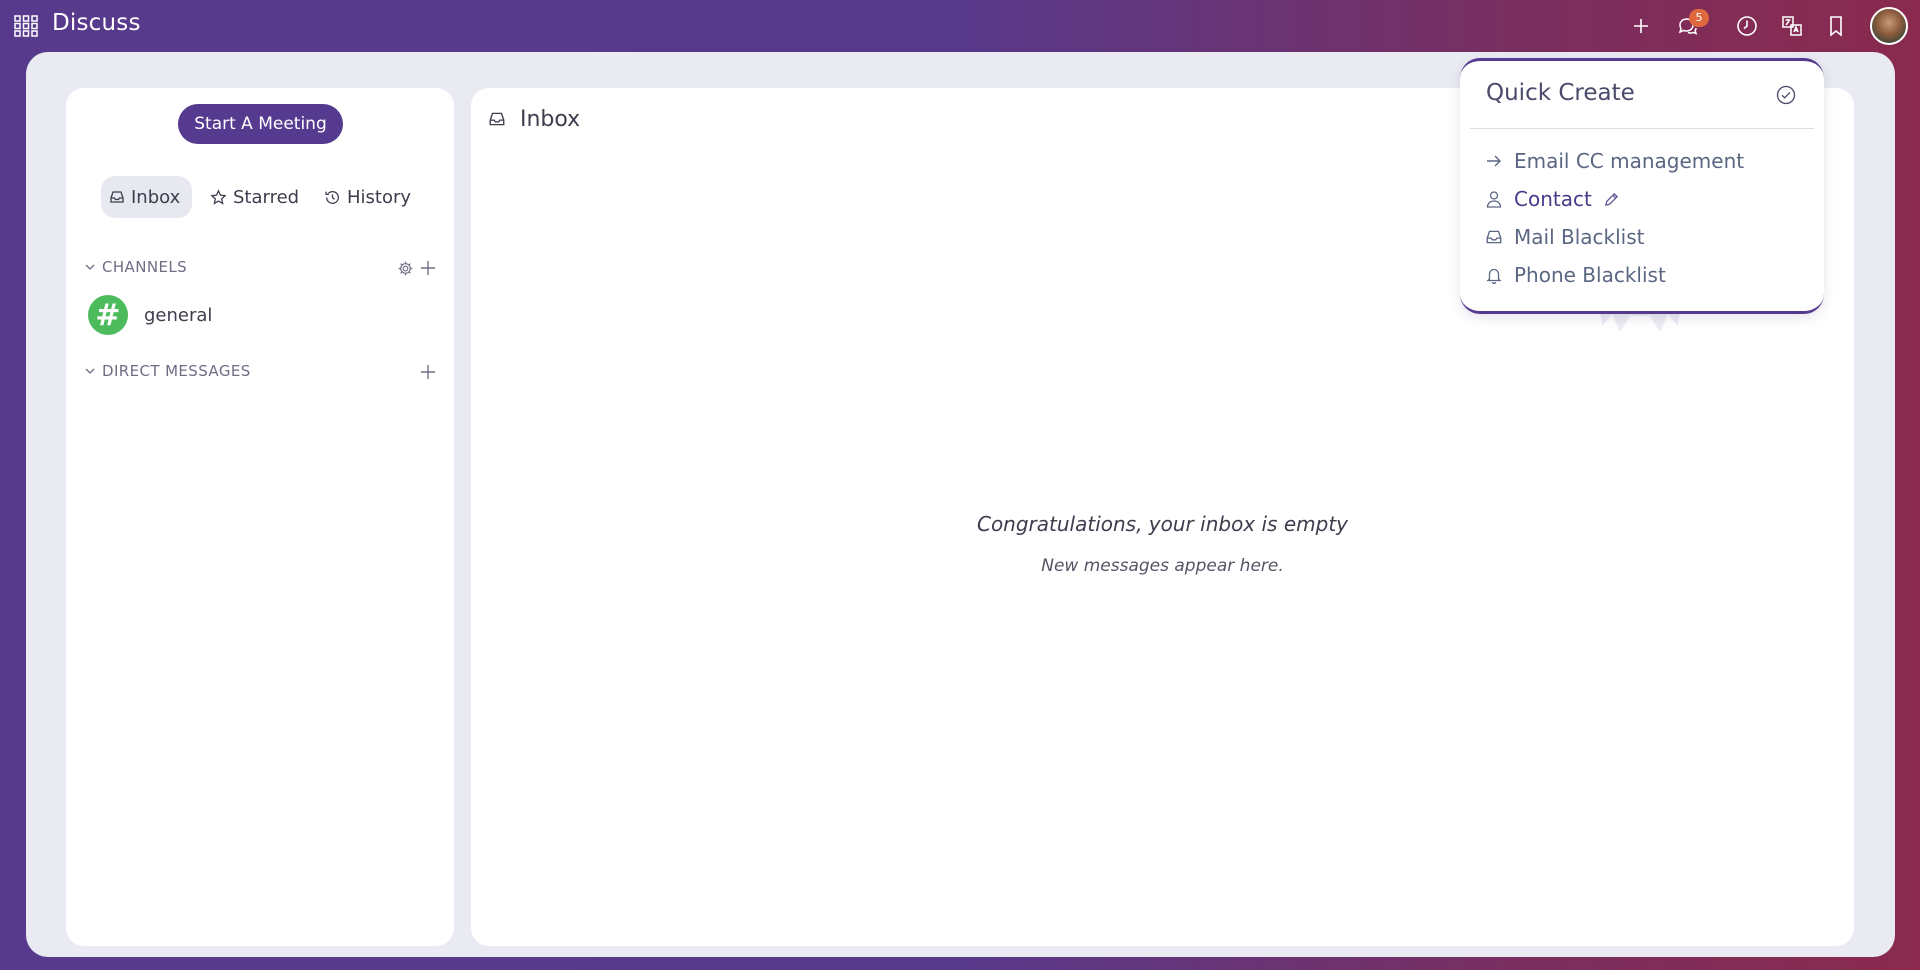 This screenshot has width=1920, height=970. What do you see at coordinates (176, 371) in the screenshot?
I see `direct-messages-label: DIRECT MESSAGES` at bounding box center [176, 371].